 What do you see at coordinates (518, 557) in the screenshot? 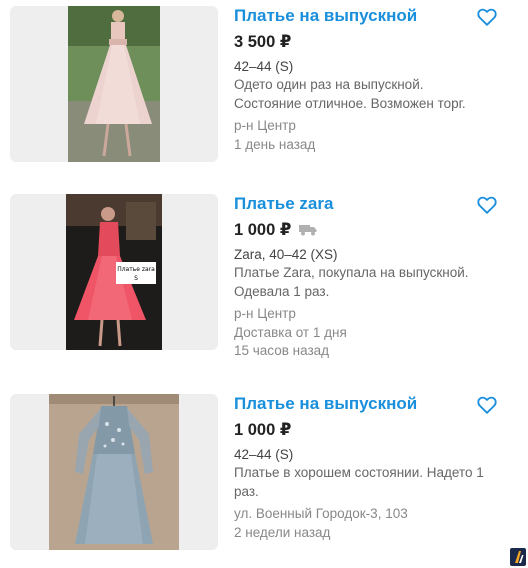
I see `app-logo-icon` at bounding box center [518, 557].